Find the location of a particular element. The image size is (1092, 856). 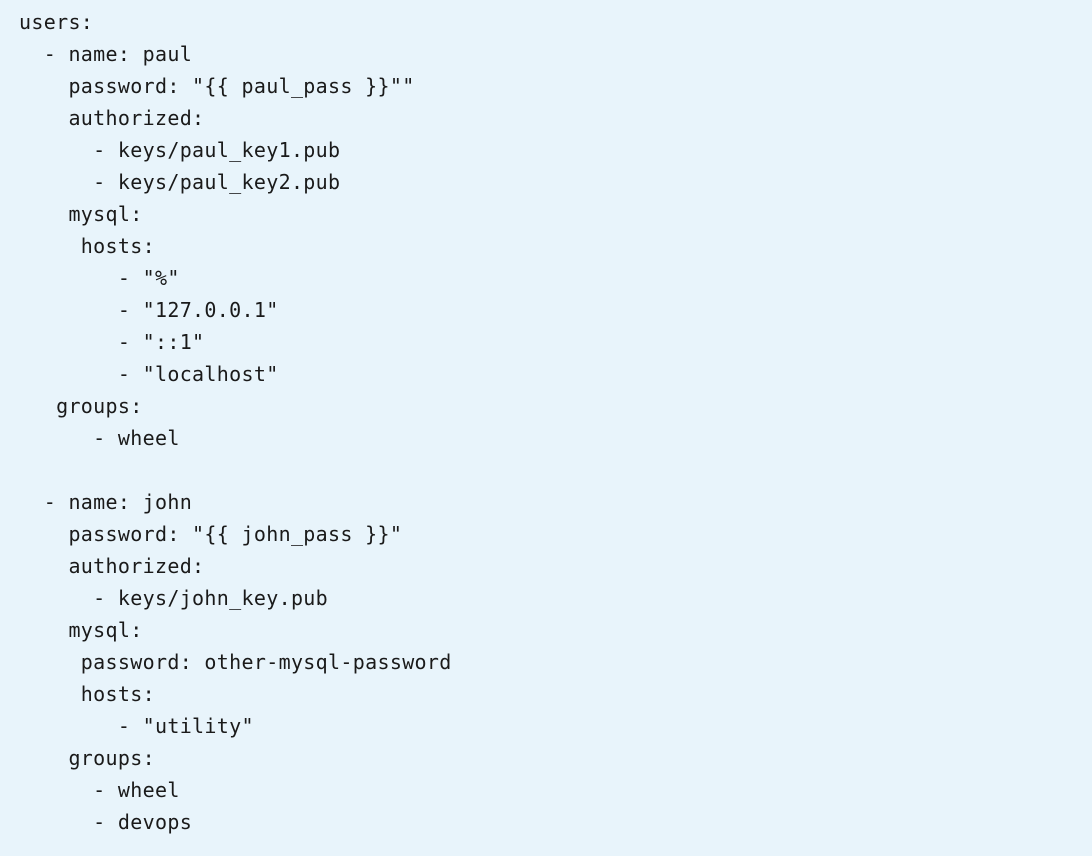

code-line: password: "{{ paul_pass }}"" is located at coordinates (217, 86).